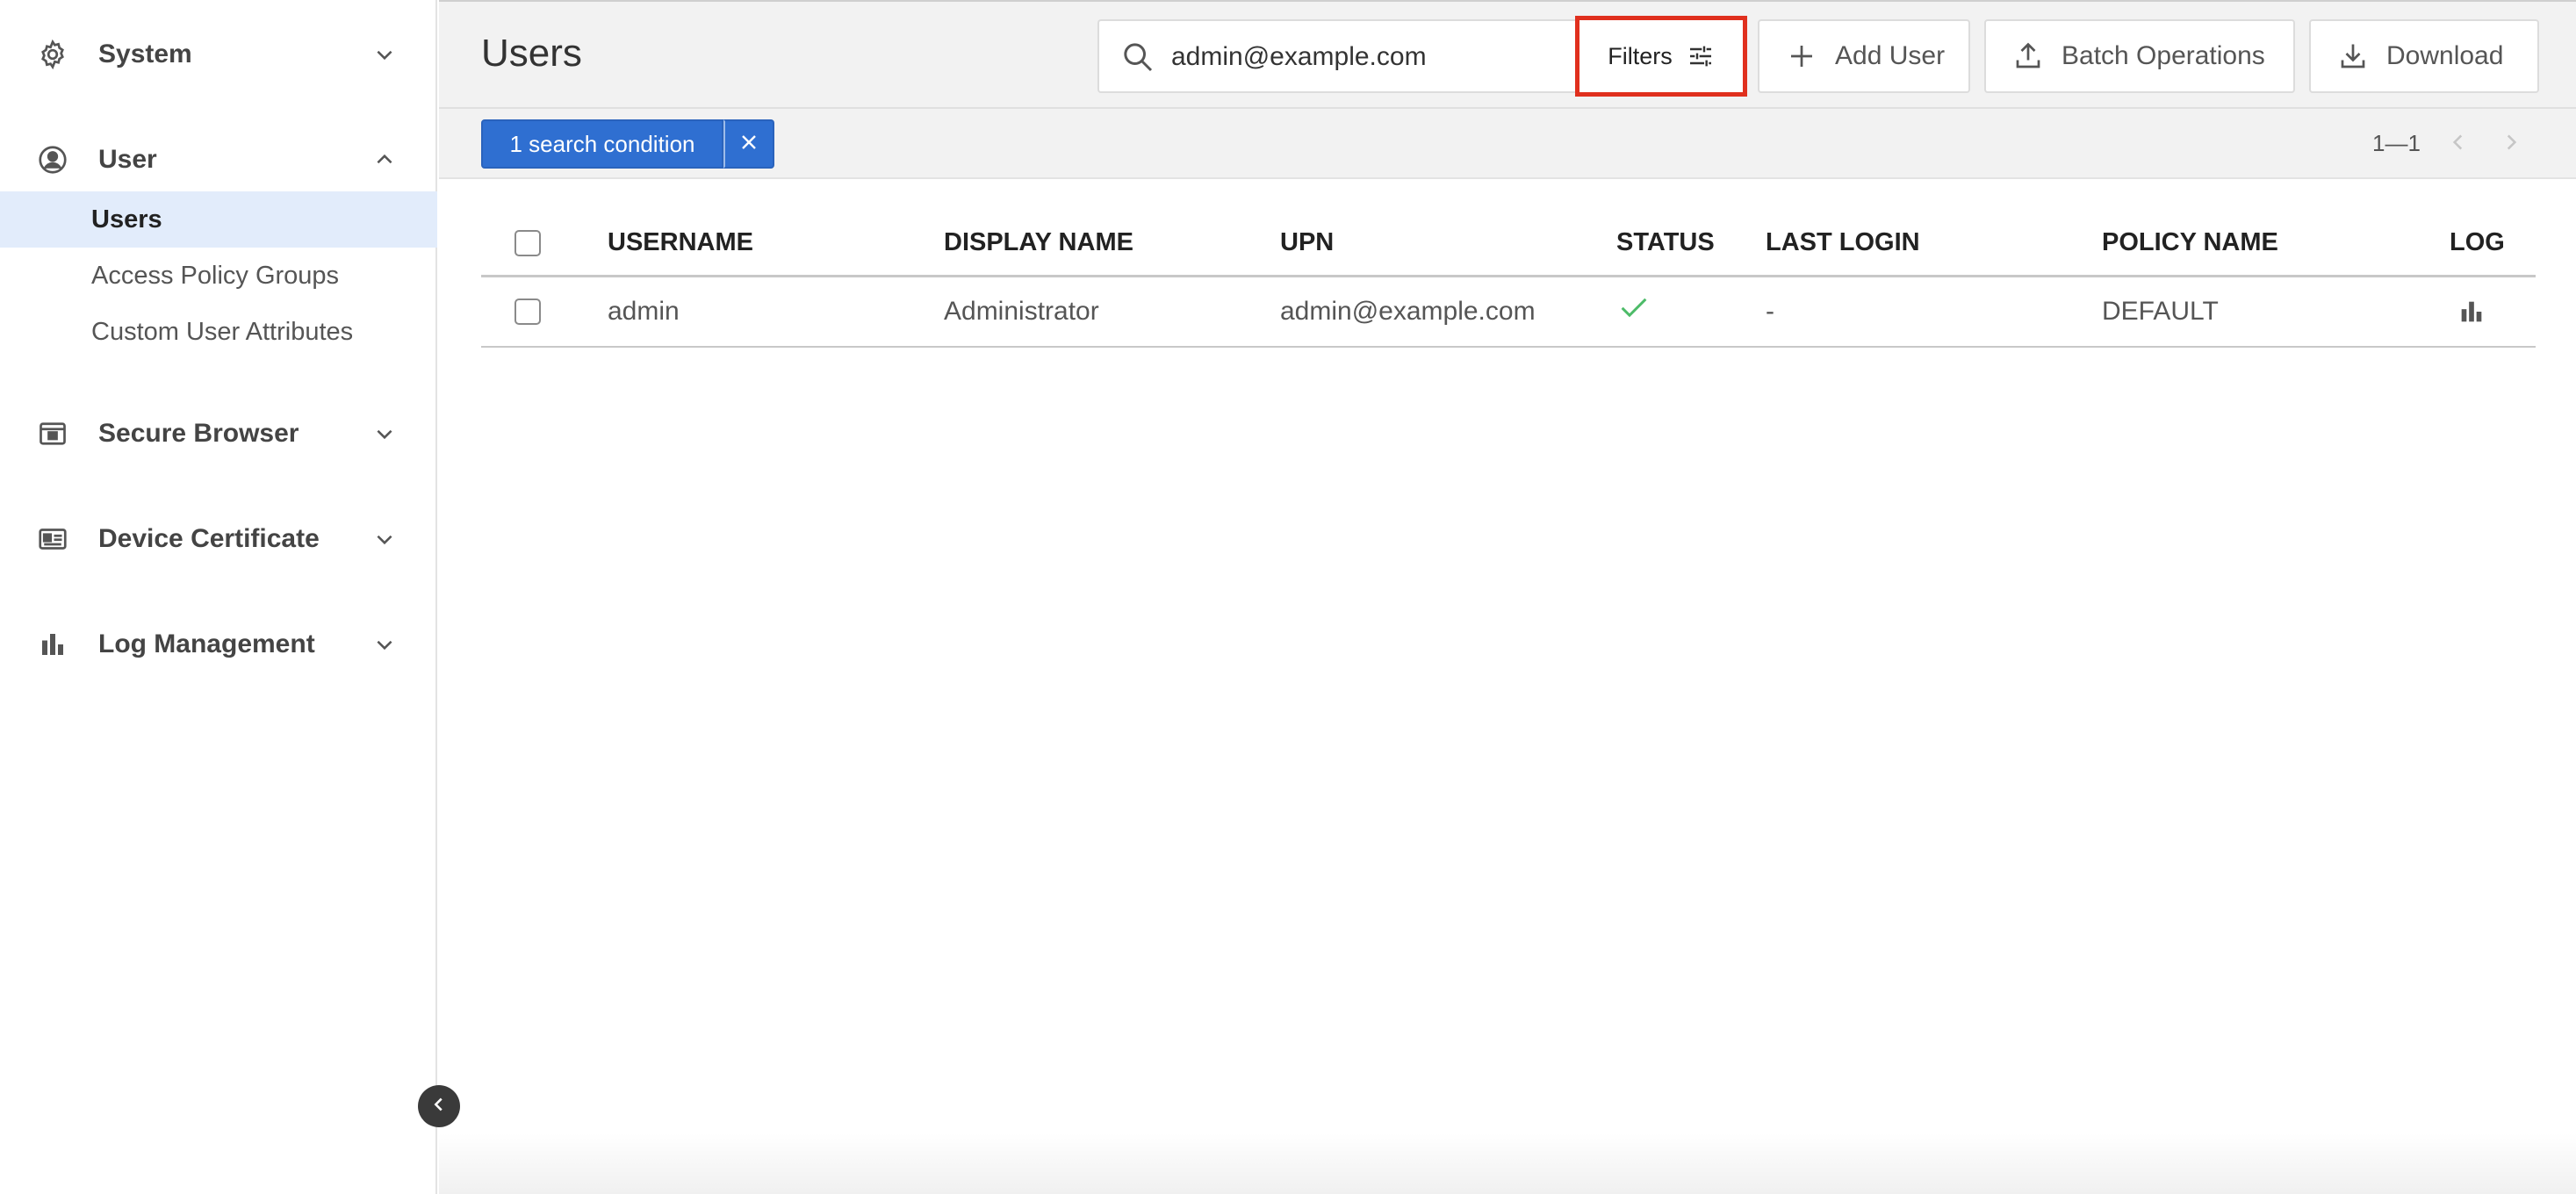  I want to click on next-page-button, so click(2511, 144).